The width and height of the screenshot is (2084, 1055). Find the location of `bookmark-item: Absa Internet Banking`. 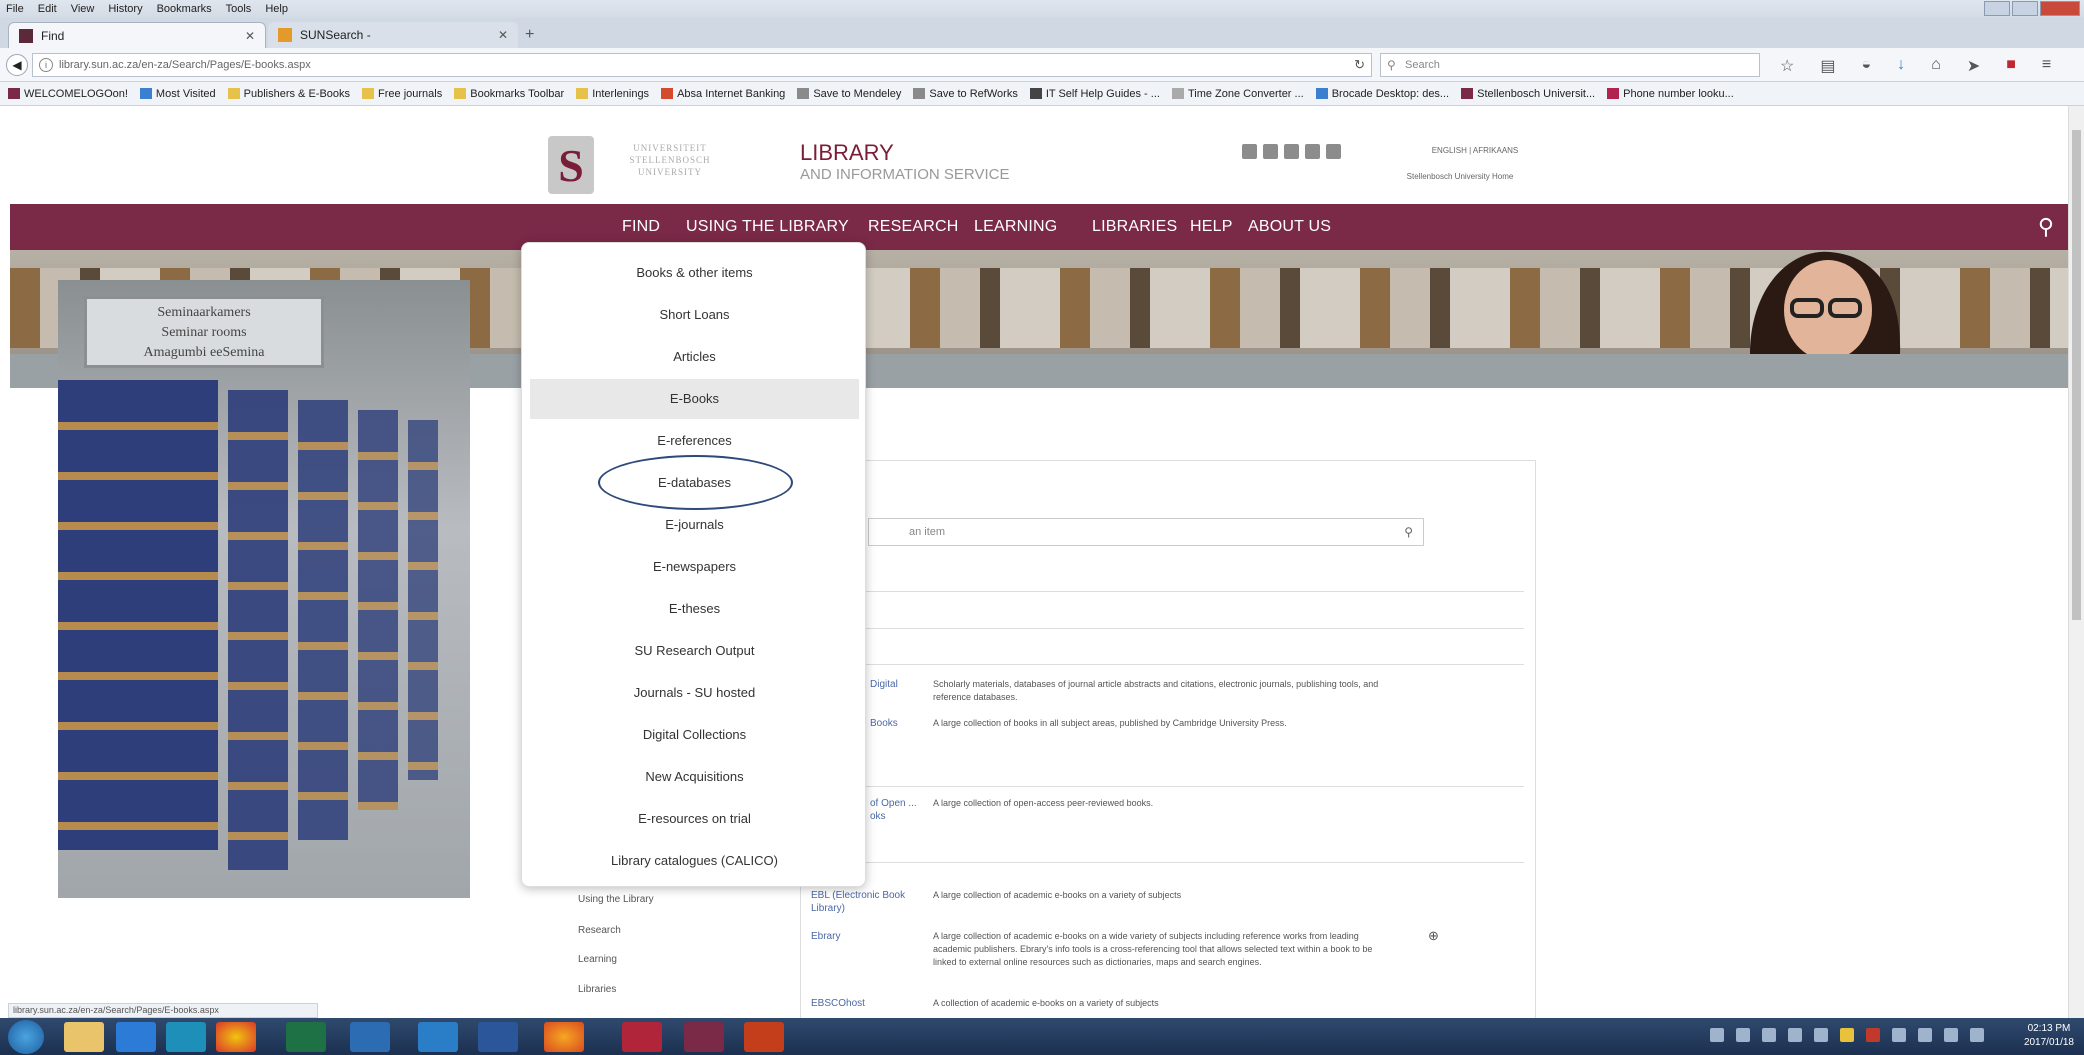

bookmark-item: Absa Internet Banking is located at coordinates (723, 94).